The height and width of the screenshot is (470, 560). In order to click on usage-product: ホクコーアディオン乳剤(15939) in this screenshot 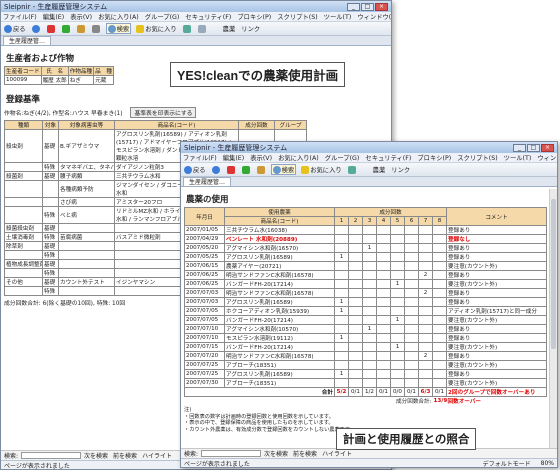, I will do `click(279, 311)`.